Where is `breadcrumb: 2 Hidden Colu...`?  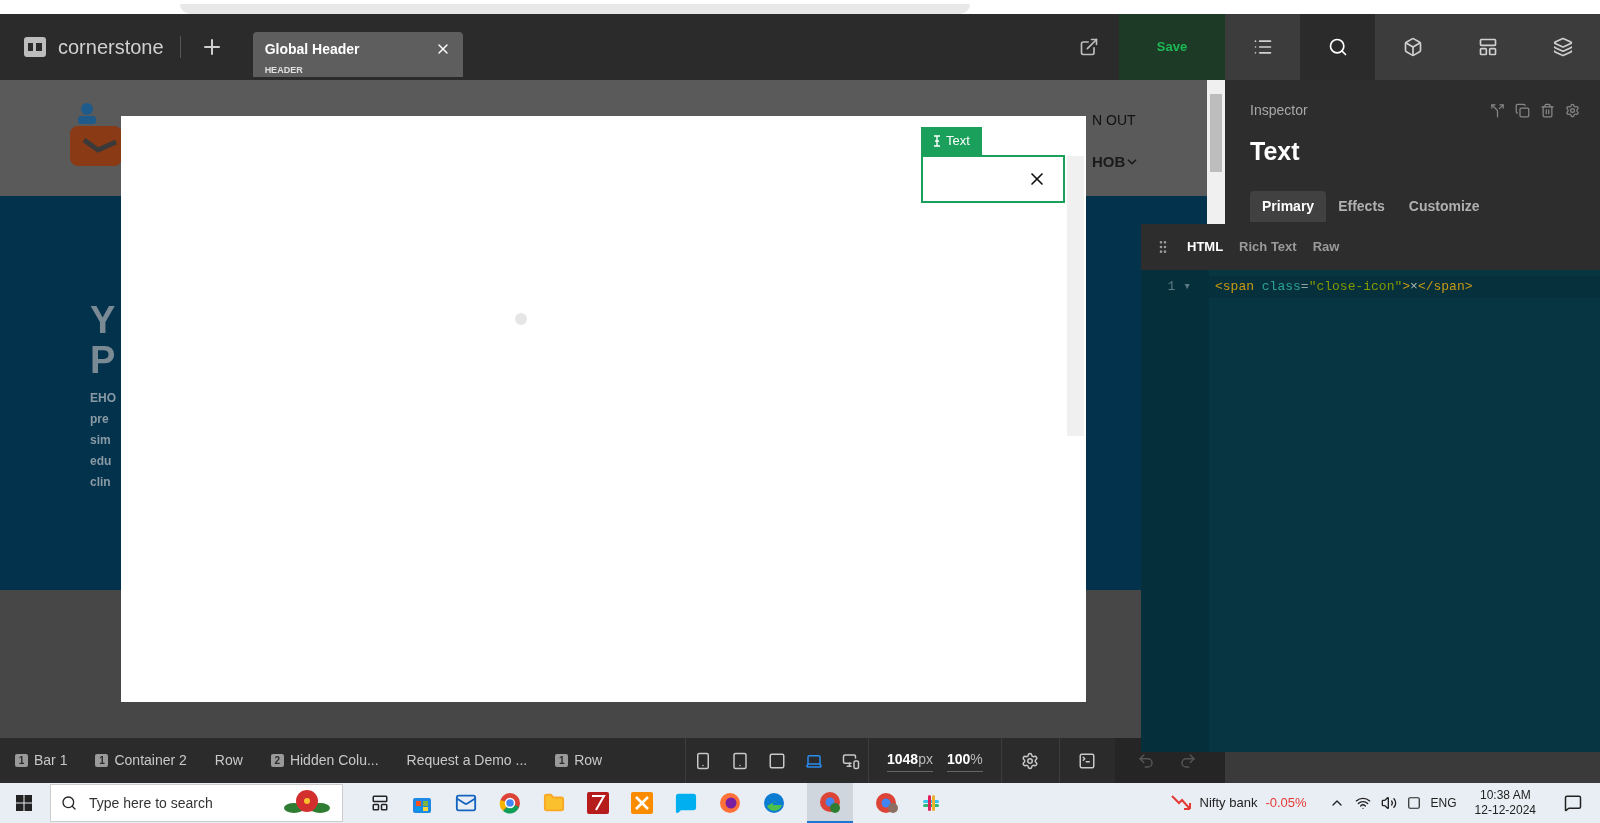
breadcrumb: 2 Hidden Colu... is located at coordinates (338, 760).